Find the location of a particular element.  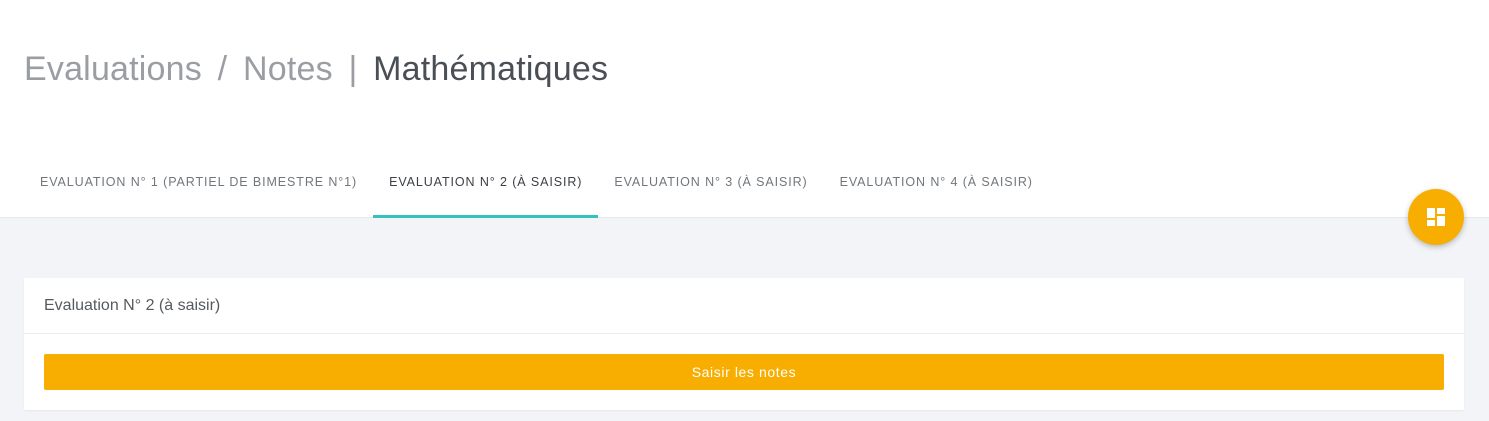

breadcrumb-notes: Notes is located at coordinates (288, 69).